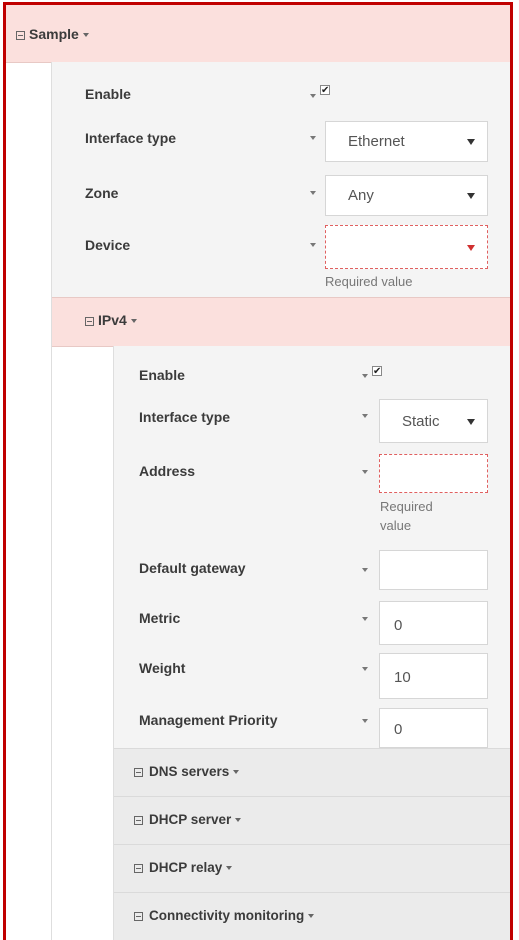 This screenshot has height=940, width=519. I want to click on zone-select: Any, so click(406, 195).